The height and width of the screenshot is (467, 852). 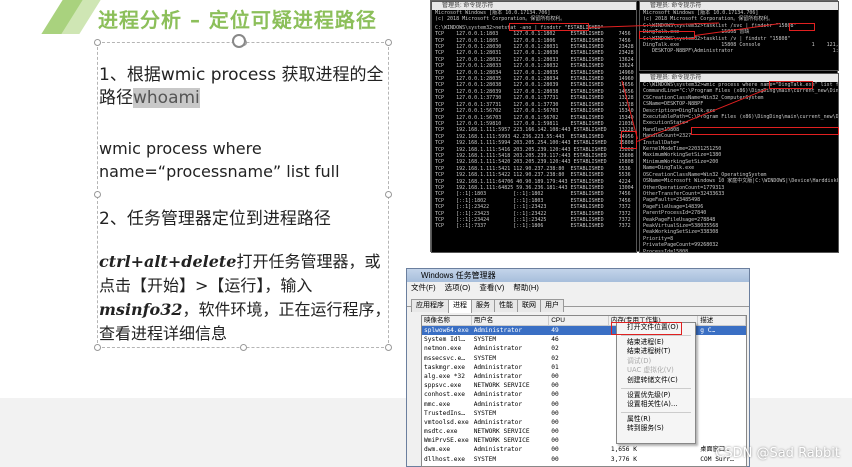 What do you see at coordinates (584, 385) in the screenshot?
I see `process-row: sppsvc.exe NETWORK SERVICE 00` at bounding box center [584, 385].